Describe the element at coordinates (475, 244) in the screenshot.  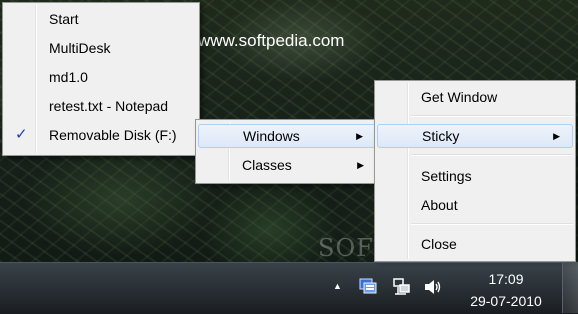
I see `menu-item-close: Close` at that location.